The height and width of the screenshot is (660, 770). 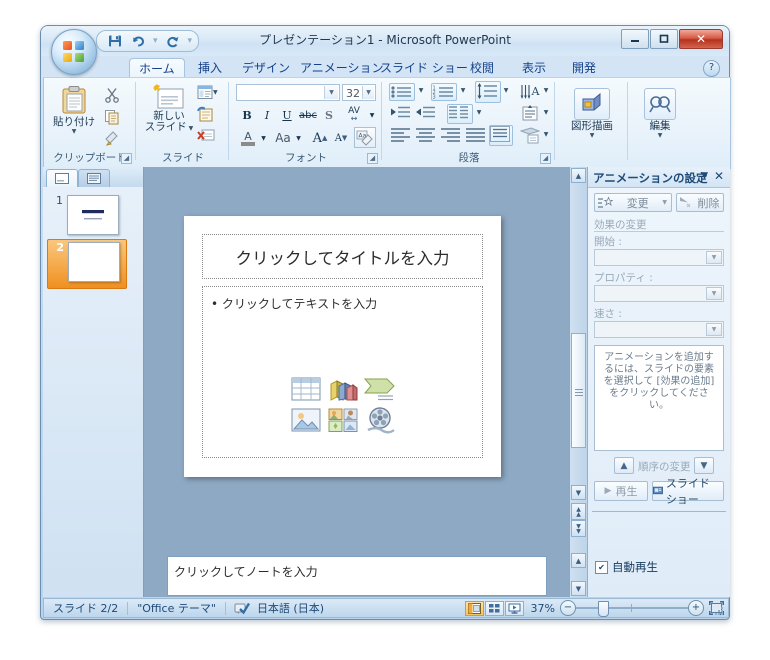 I want to click on editing-dropdown-icon: ▼, so click(x=660, y=135).